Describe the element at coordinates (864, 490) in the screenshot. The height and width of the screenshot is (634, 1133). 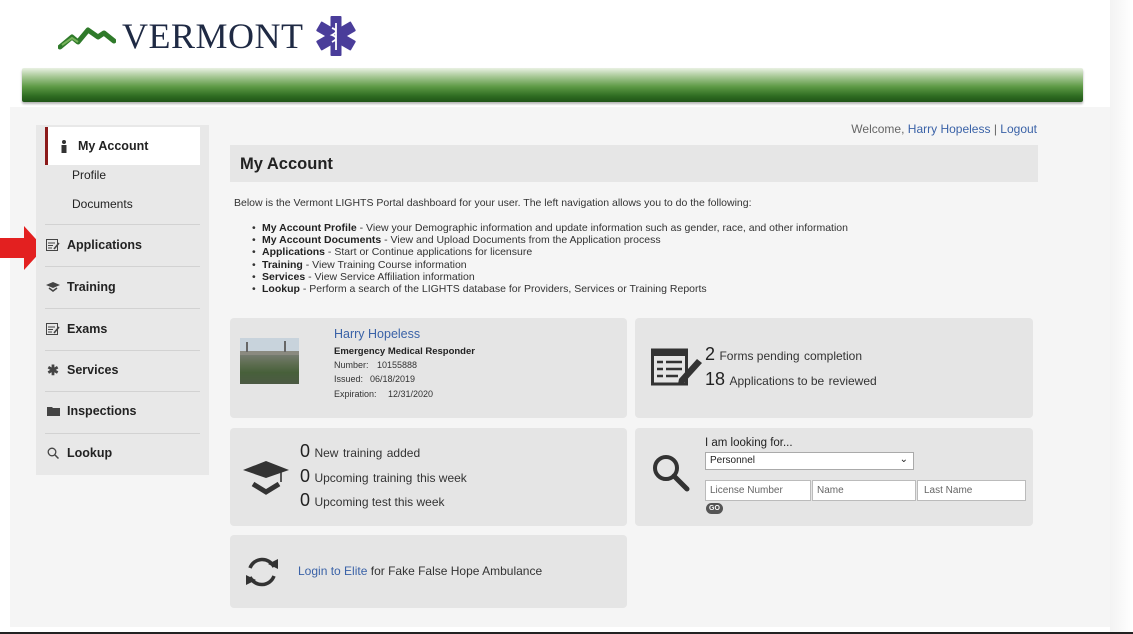
I see `name-input: Name` at that location.